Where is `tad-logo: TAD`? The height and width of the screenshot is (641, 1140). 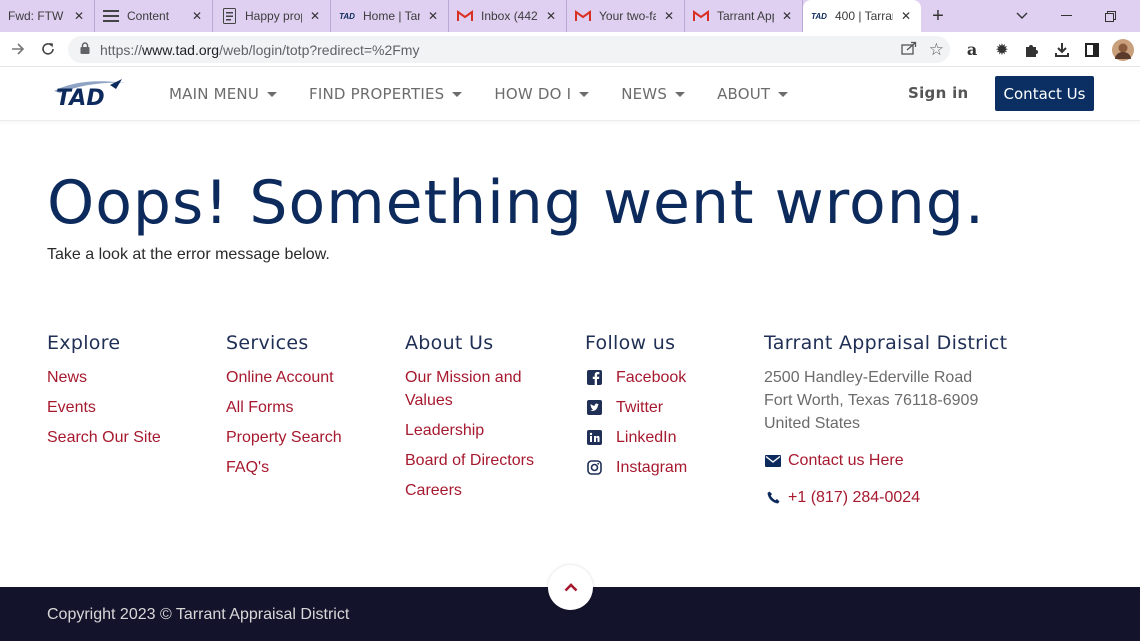 tad-logo: TAD is located at coordinates (89, 94).